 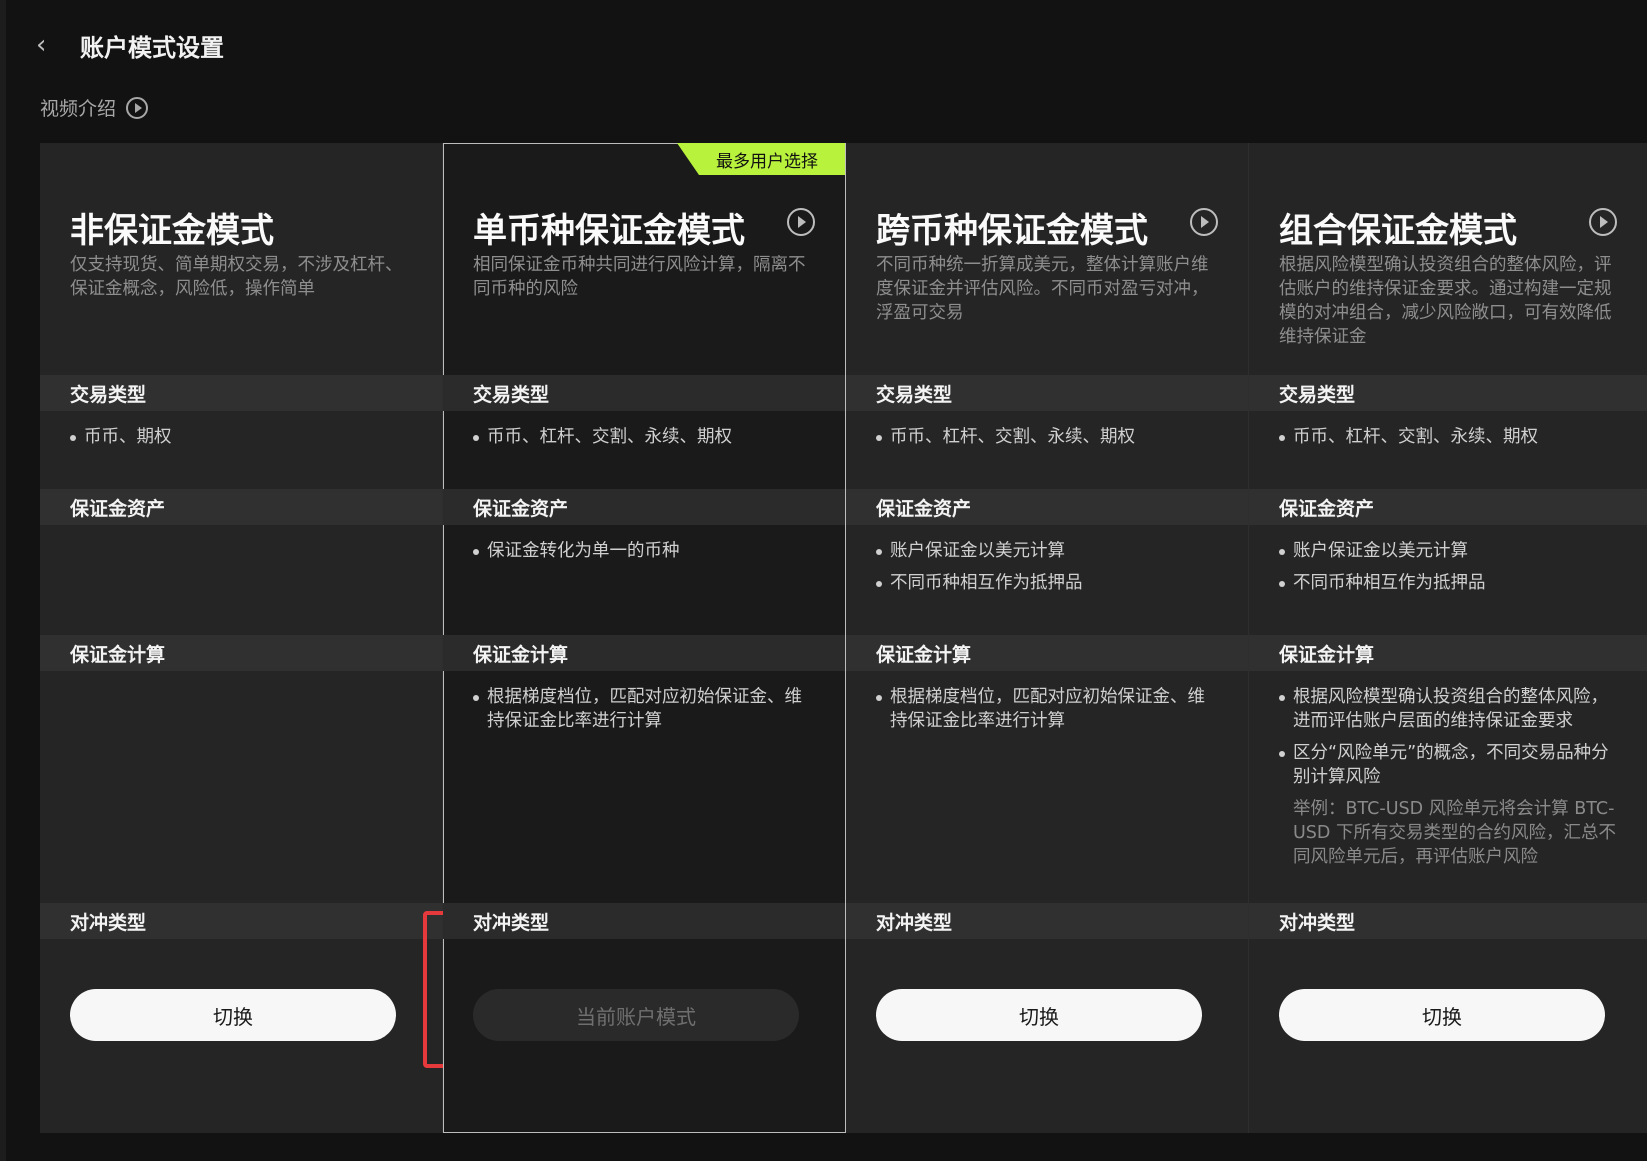 What do you see at coordinates (636, 1015) in the screenshot?
I see `current-mode-button: 当前账户模式` at bounding box center [636, 1015].